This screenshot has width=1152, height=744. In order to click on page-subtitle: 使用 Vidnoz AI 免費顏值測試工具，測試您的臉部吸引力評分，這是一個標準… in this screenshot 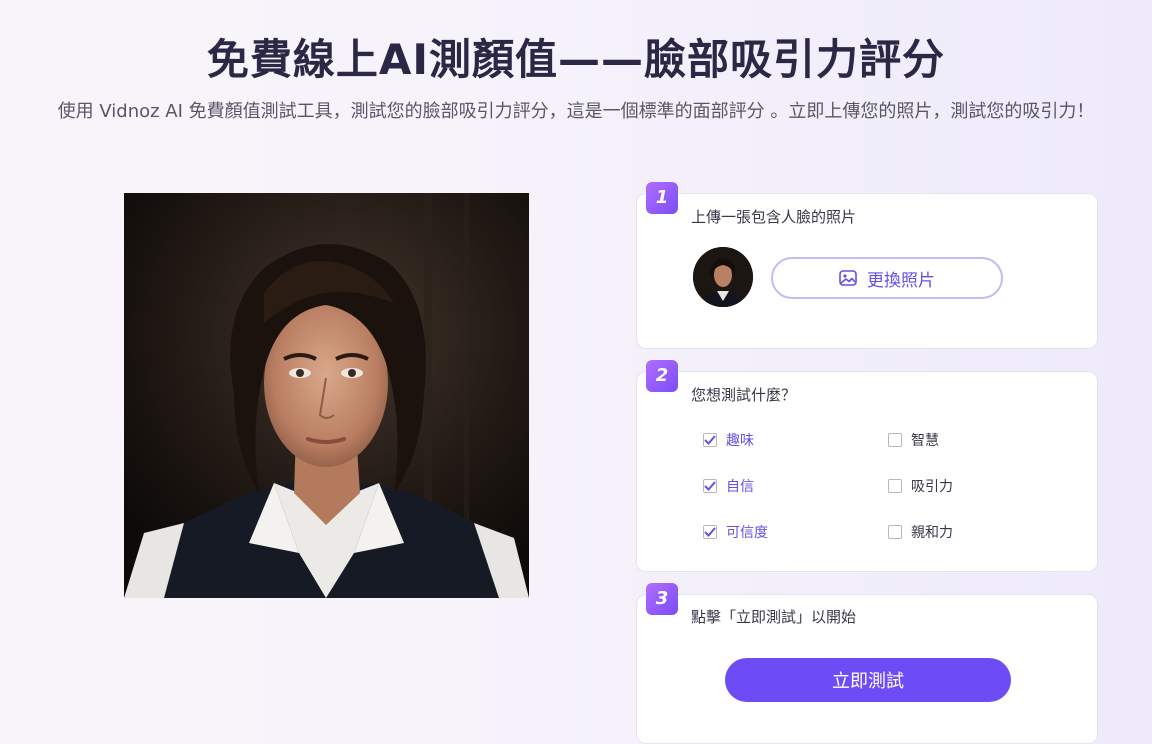, I will do `click(576, 111)`.